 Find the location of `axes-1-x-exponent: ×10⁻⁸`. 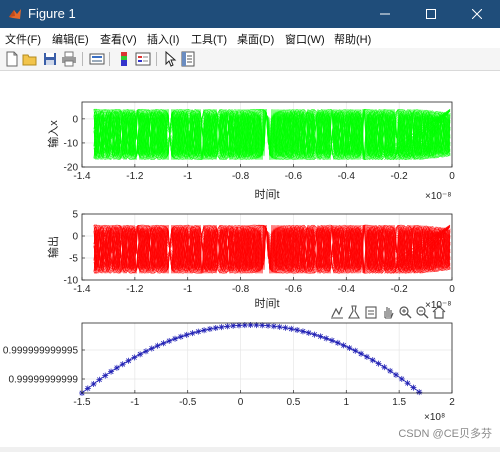

axes-1-x-exponent: ×10⁻⁸ is located at coordinates (438, 196).